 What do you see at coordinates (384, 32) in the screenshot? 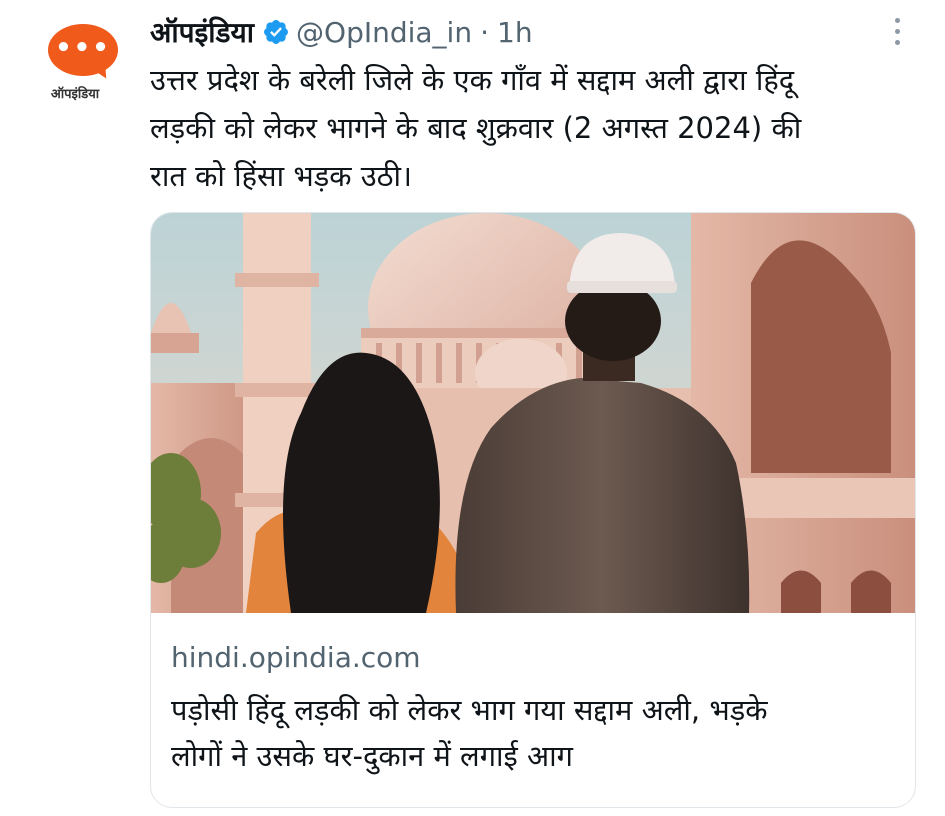
I see `handle: @OpIndia_in` at bounding box center [384, 32].